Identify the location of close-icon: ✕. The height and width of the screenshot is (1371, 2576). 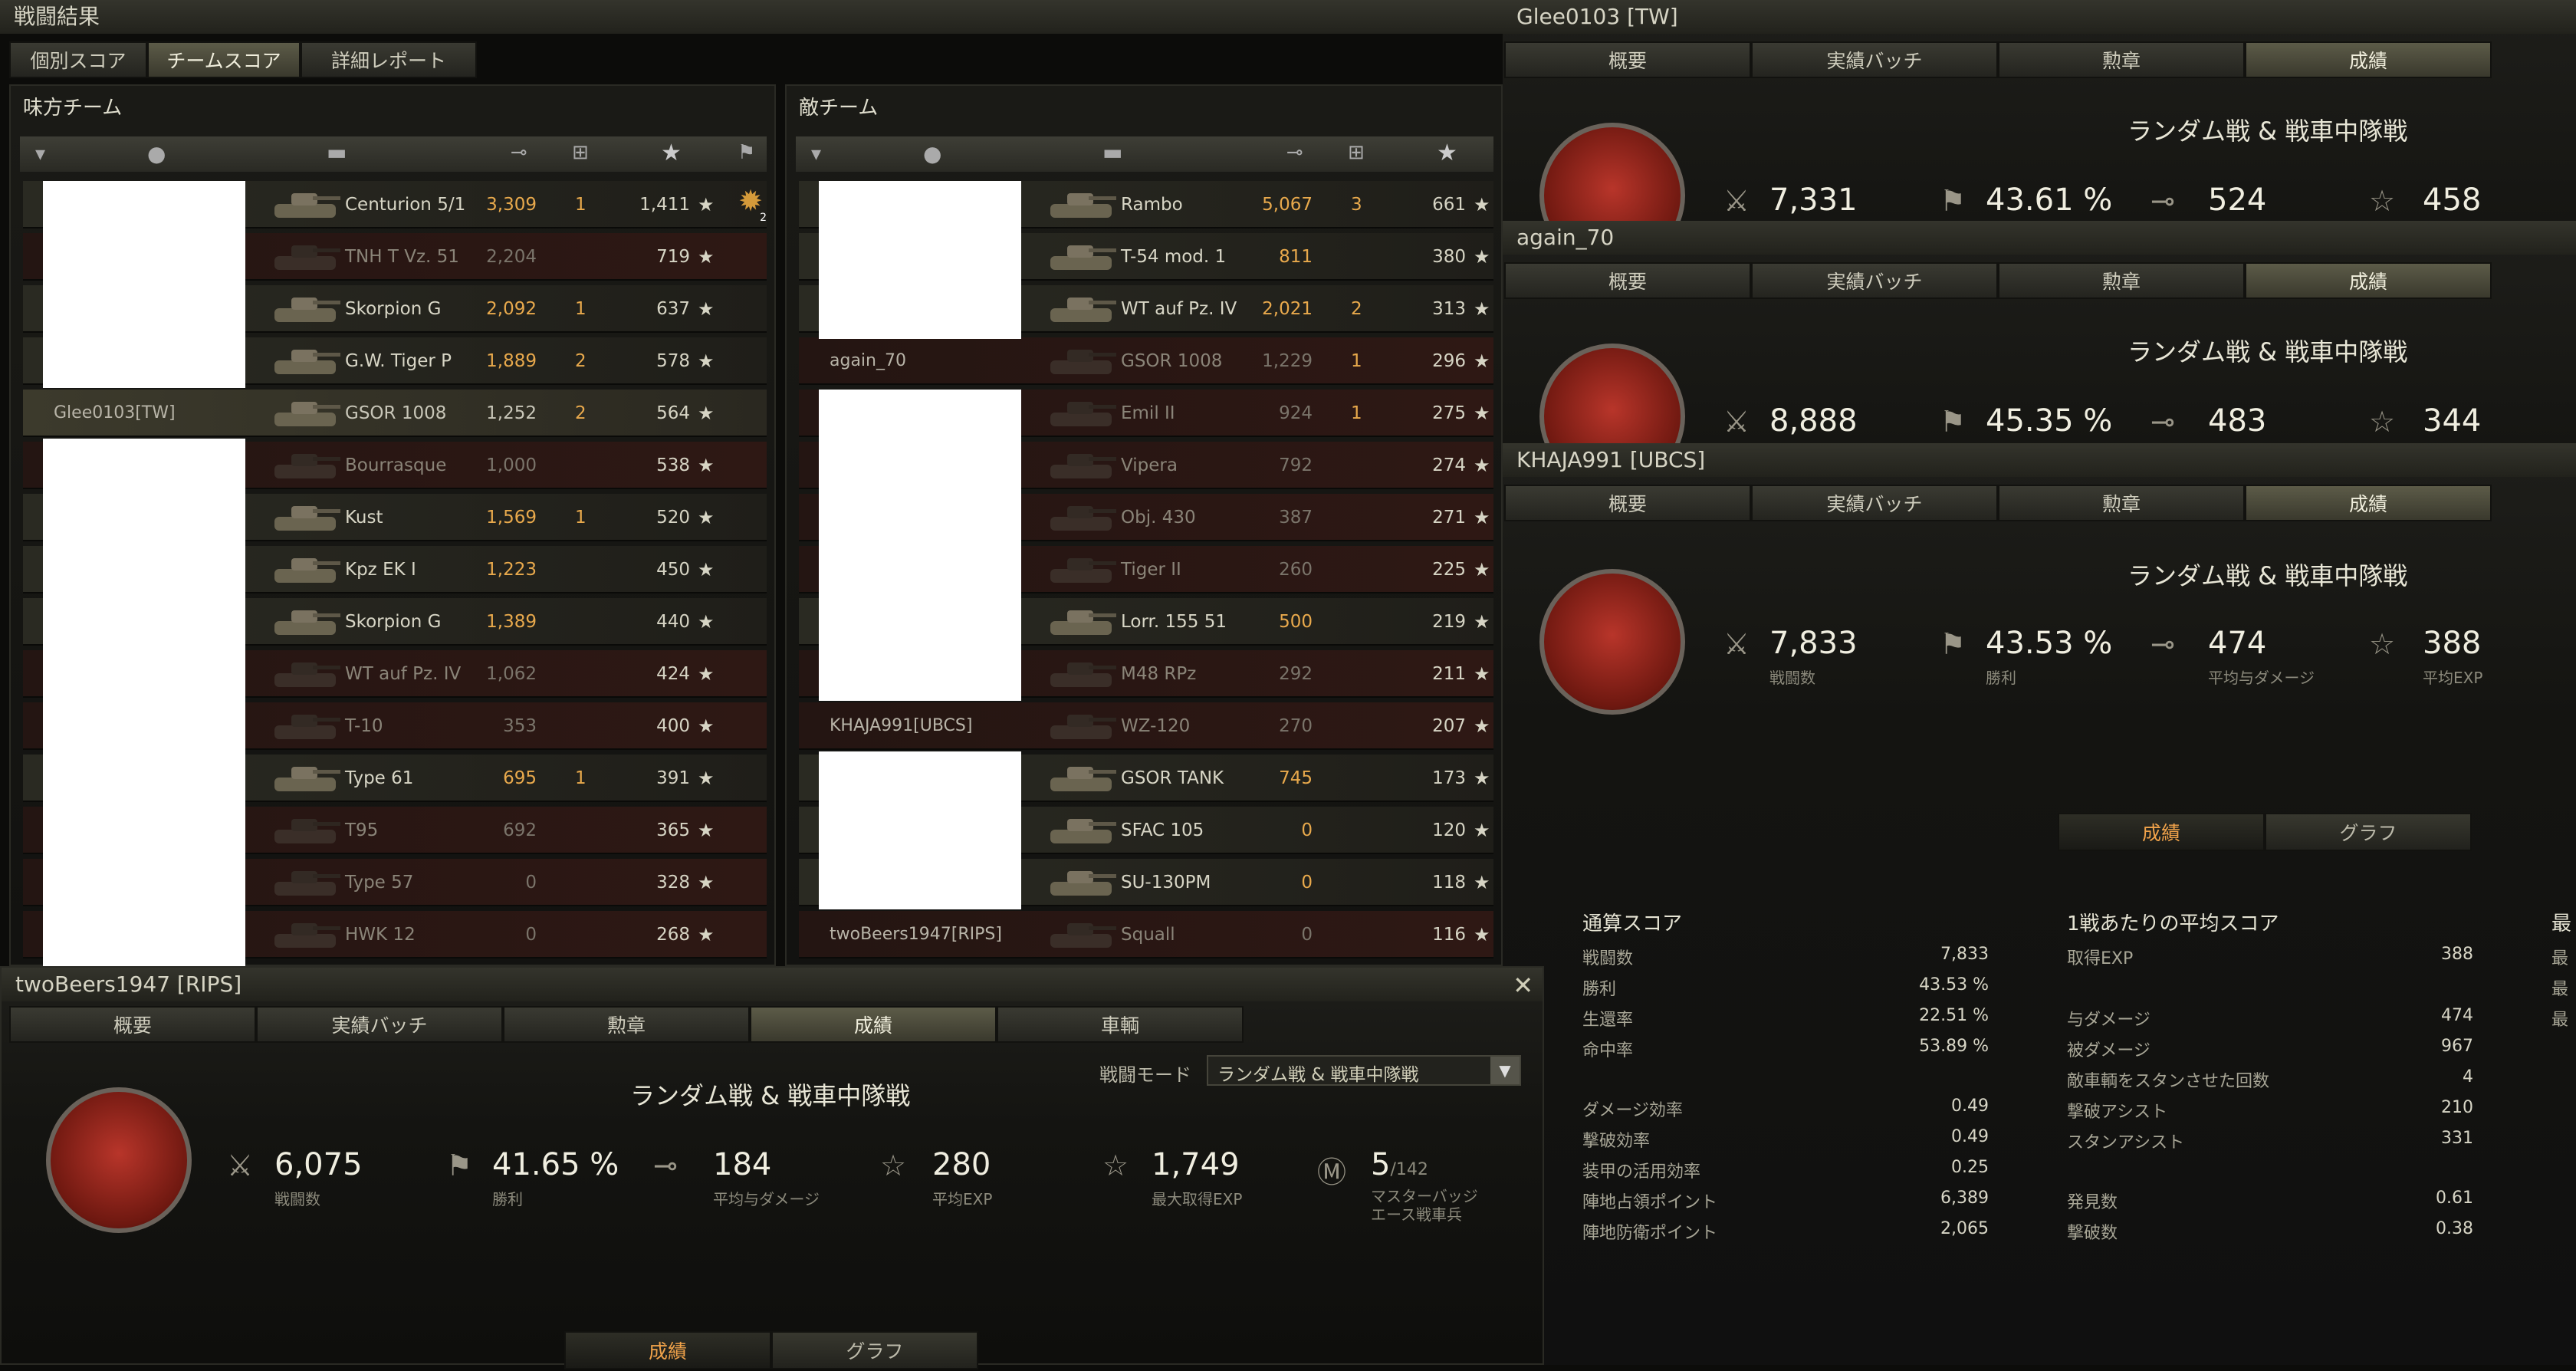
(1523, 985).